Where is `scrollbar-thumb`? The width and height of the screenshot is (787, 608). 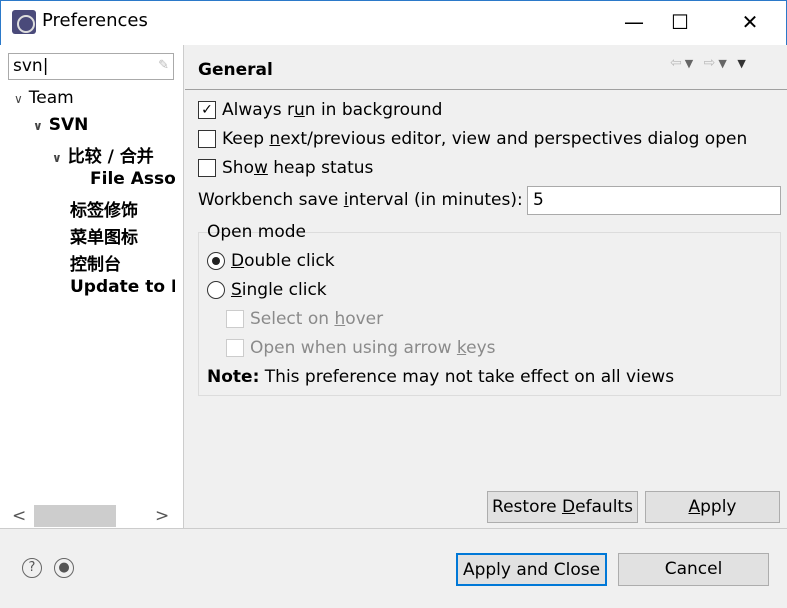 scrollbar-thumb is located at coordinates (75, 516).